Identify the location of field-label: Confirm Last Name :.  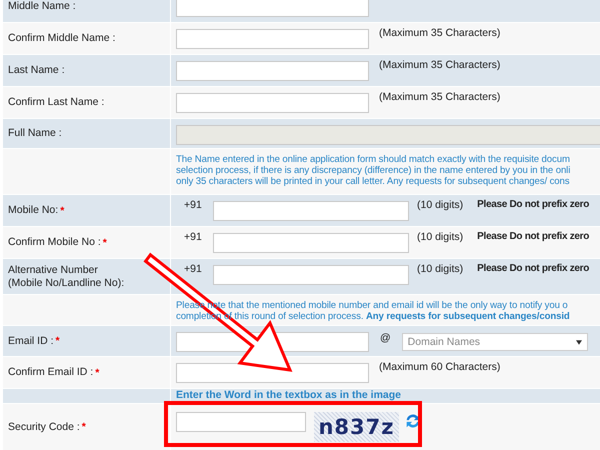
(56, 102).